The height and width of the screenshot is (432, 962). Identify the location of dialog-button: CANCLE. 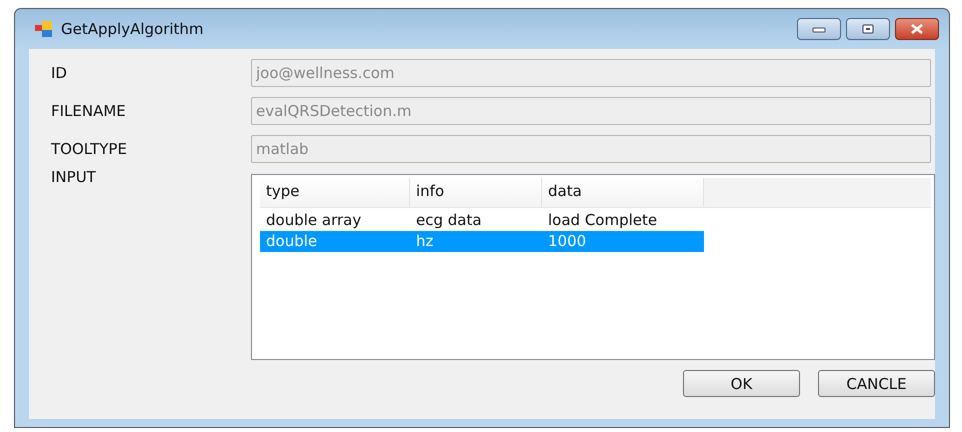
(876, 383).